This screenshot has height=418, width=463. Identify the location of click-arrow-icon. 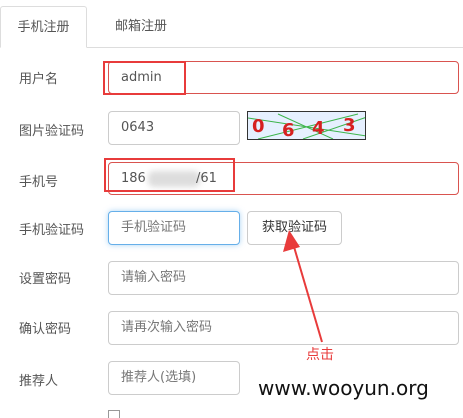
(307, 291).